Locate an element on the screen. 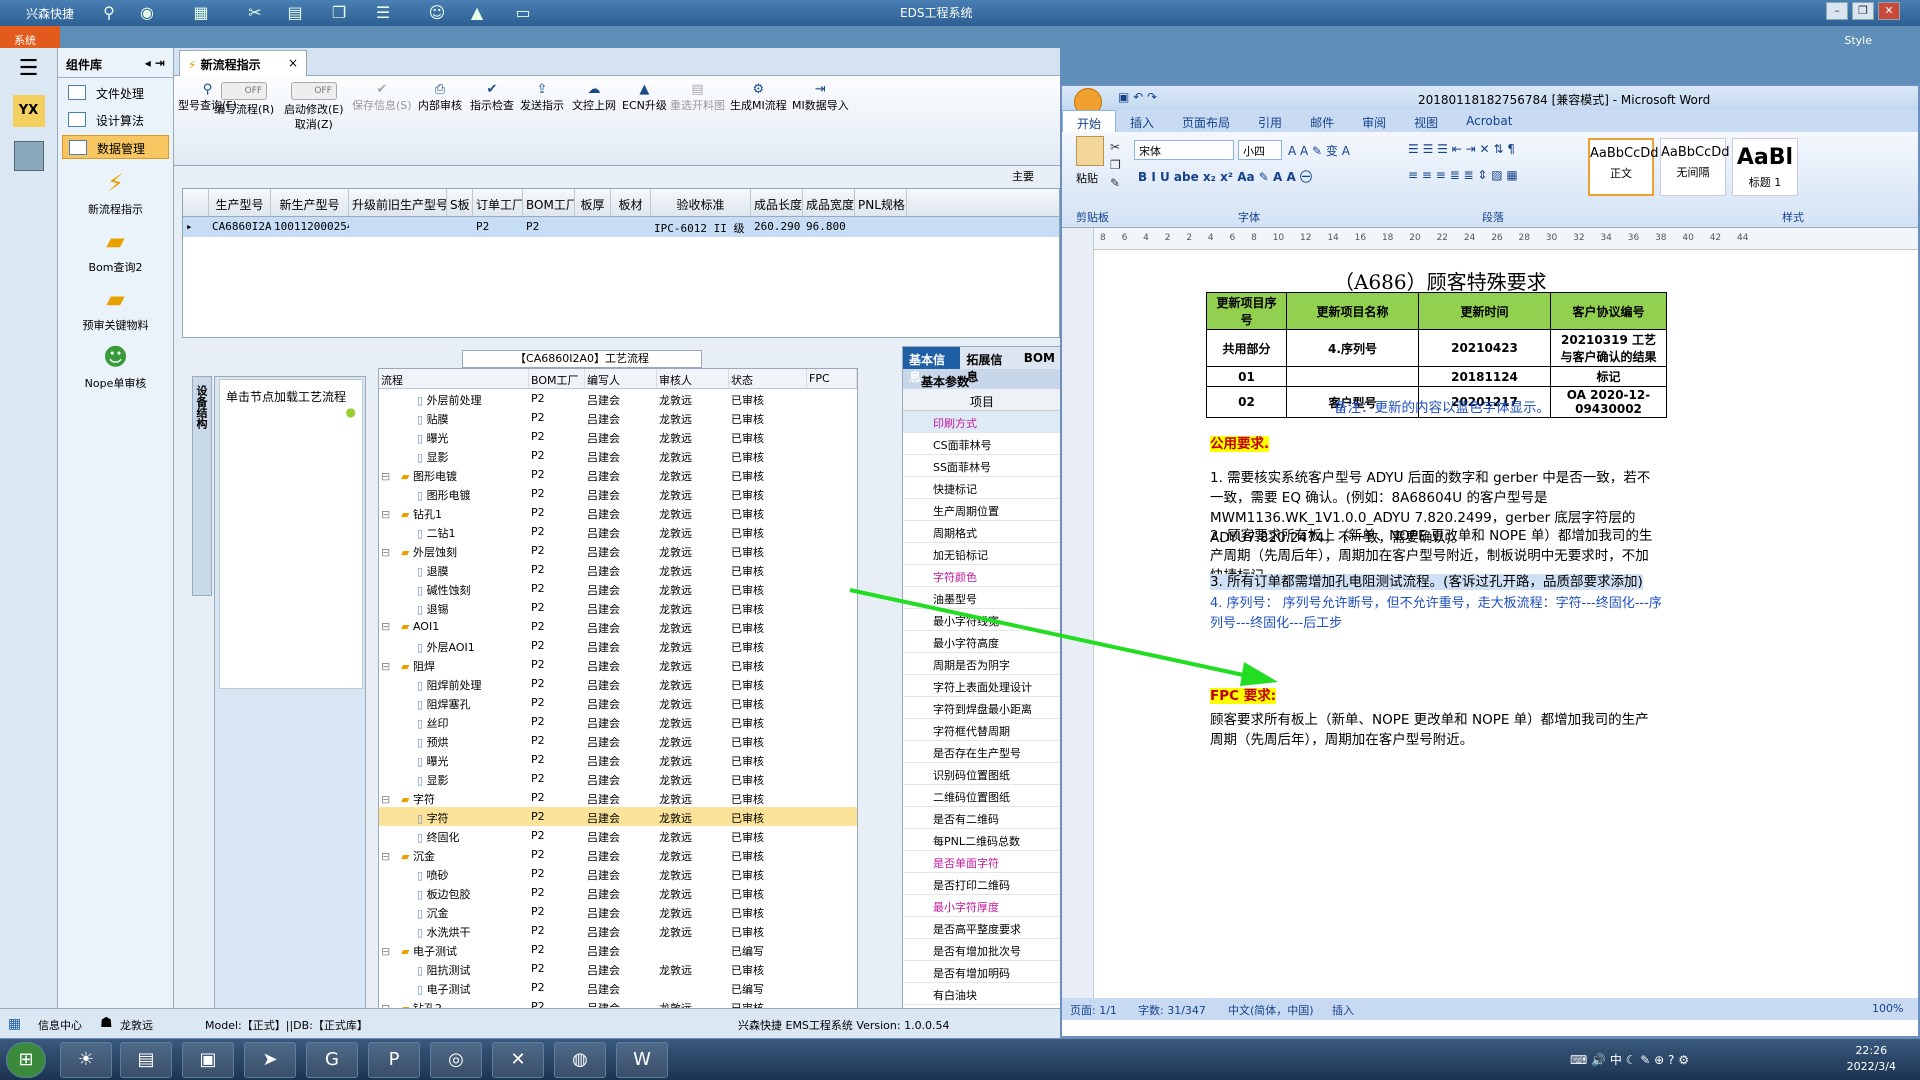 The width and height of the screenshot is (1920, 1080). info-row: CS面菲林号 is located at coordinates (982, 444).